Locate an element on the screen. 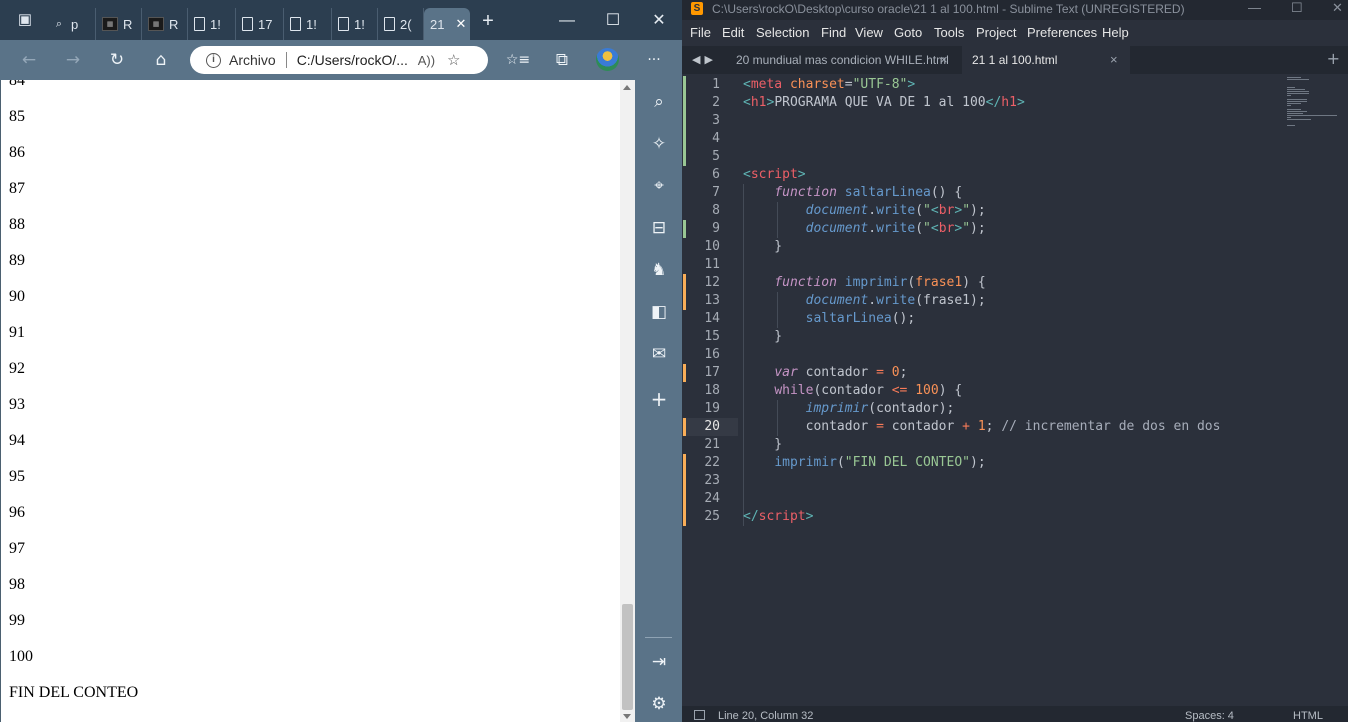  browser-tab-label: 2( is located at coordinates (406, 24).